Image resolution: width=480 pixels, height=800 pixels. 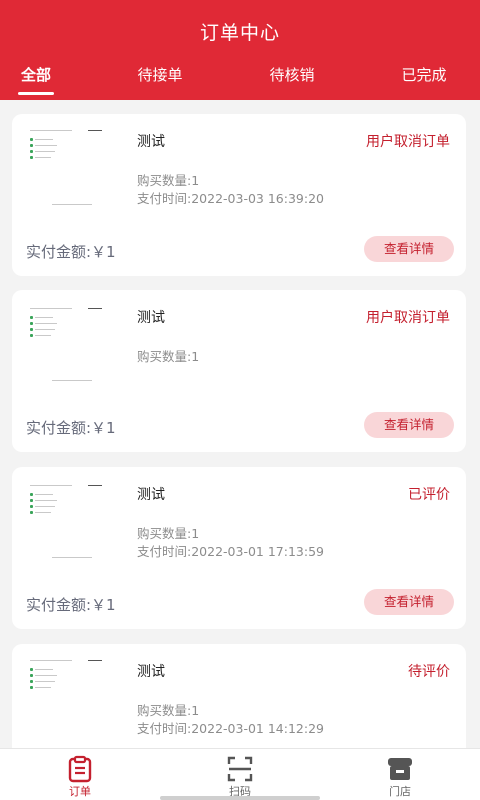 What do you see at coordinates (230, 198) in the screenshot?
I see `payment-time: 支付时间:2022-03-03 16:39:20` at bounding box center [230, 198].